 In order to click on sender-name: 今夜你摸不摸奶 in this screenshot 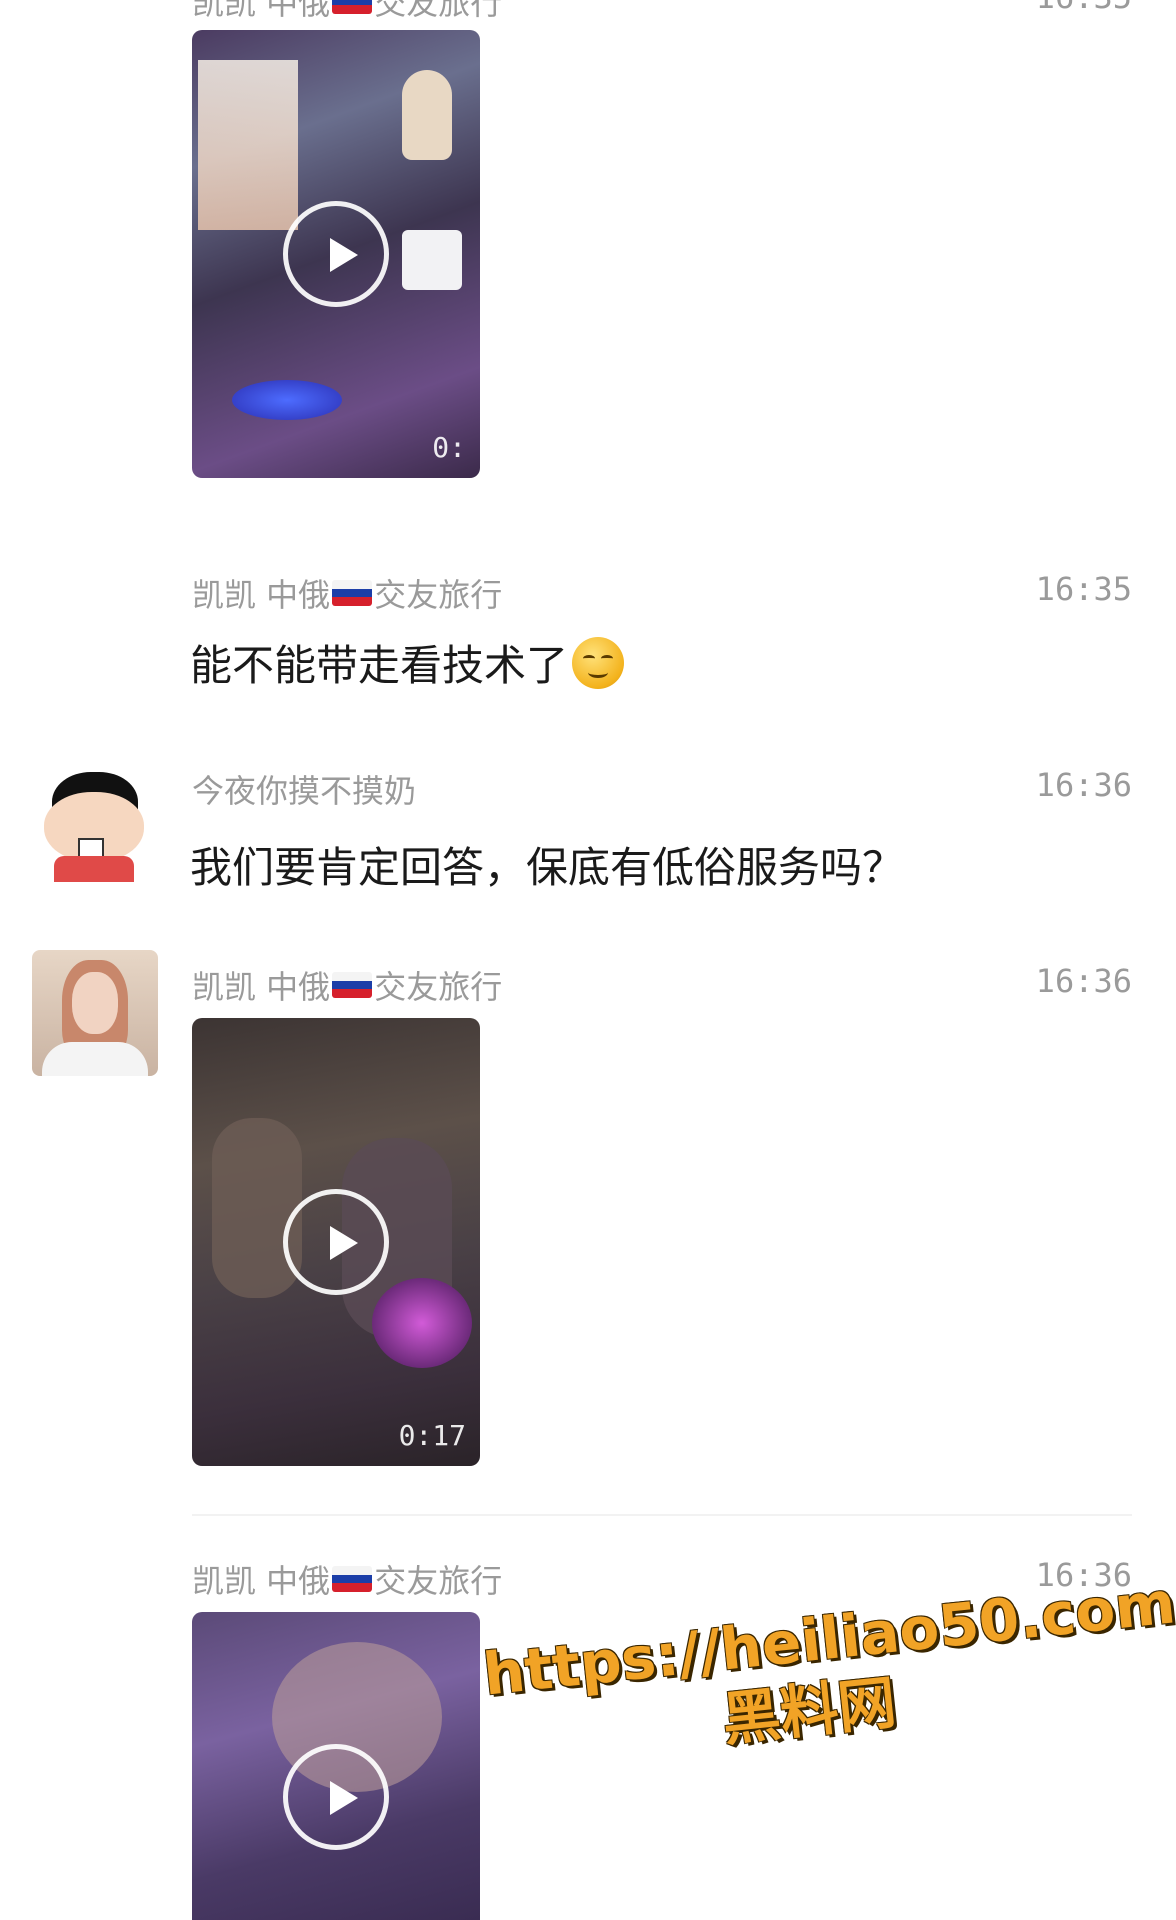, I will do `click(304, 791)`.